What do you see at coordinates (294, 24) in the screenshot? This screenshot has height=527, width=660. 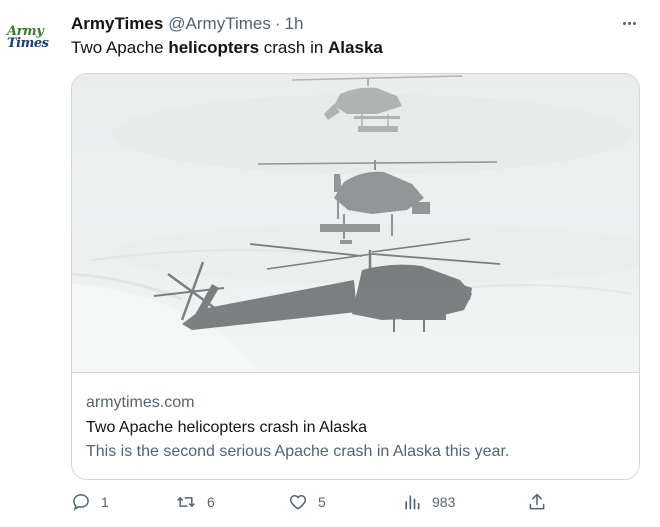 I see `timestamp: 1h` at bounding box center [294, 24].